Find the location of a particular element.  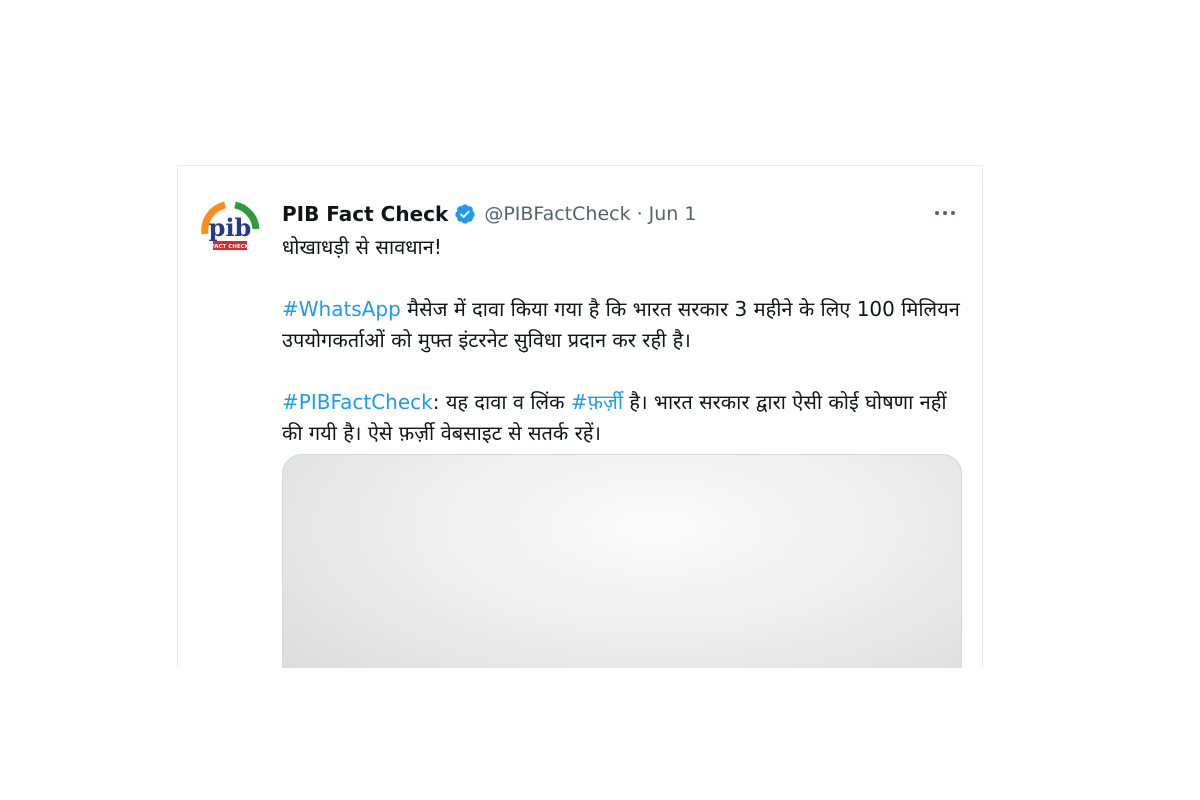

avatar-logo-subtext: FACT CHECK is located at coordinates (230, 247).